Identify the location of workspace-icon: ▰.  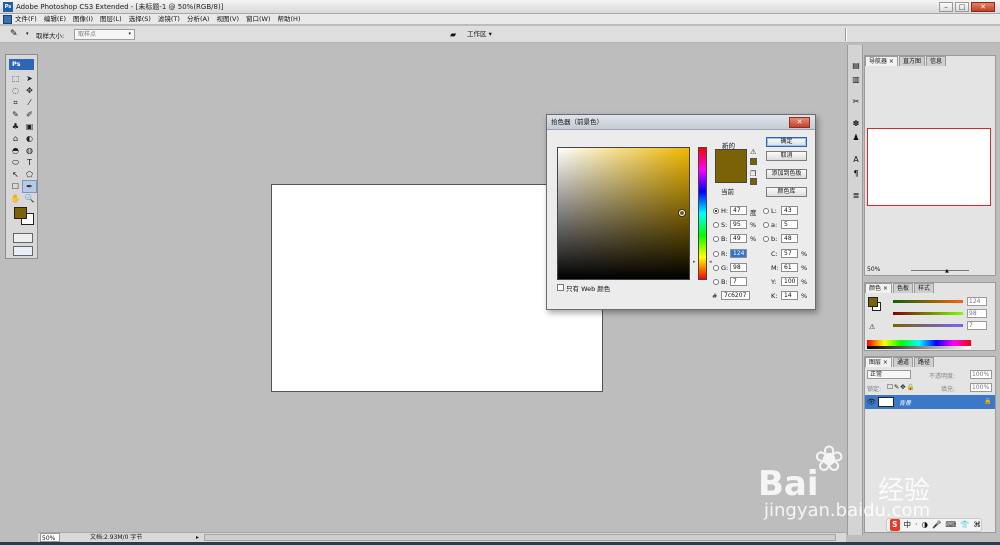
(457, 34).